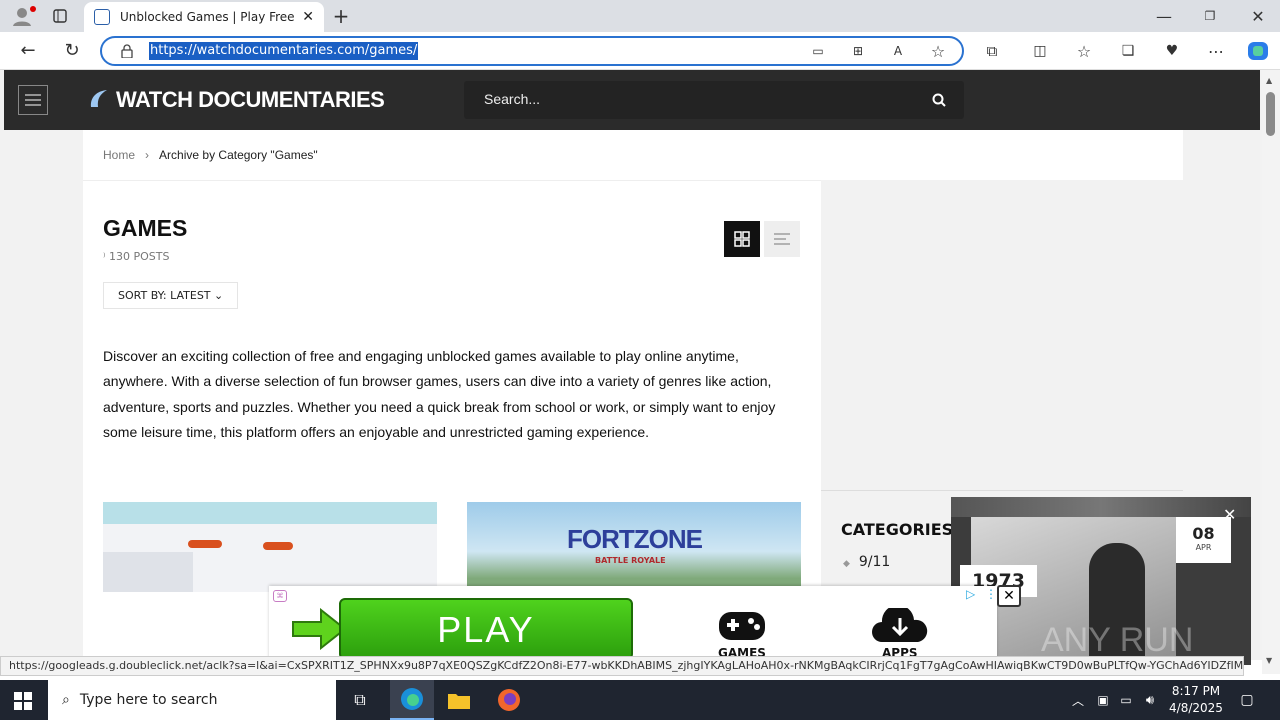  I want to click on task-view-icon: ⧉, so click(360, 700).